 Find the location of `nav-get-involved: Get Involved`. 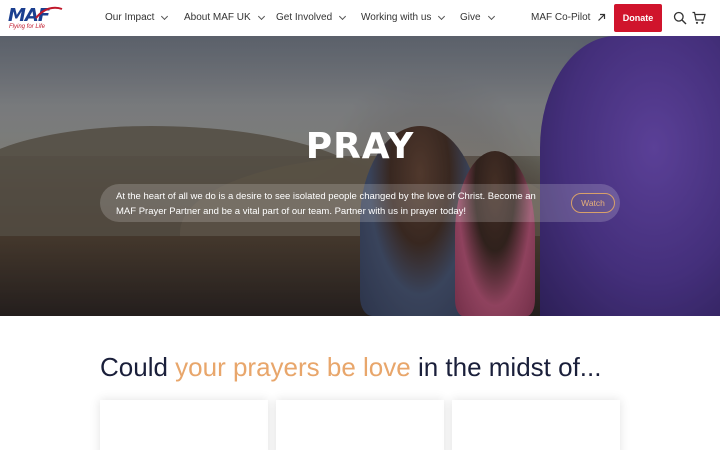

nav-get-involved: Get Involved is located at coordinates (311, 17).